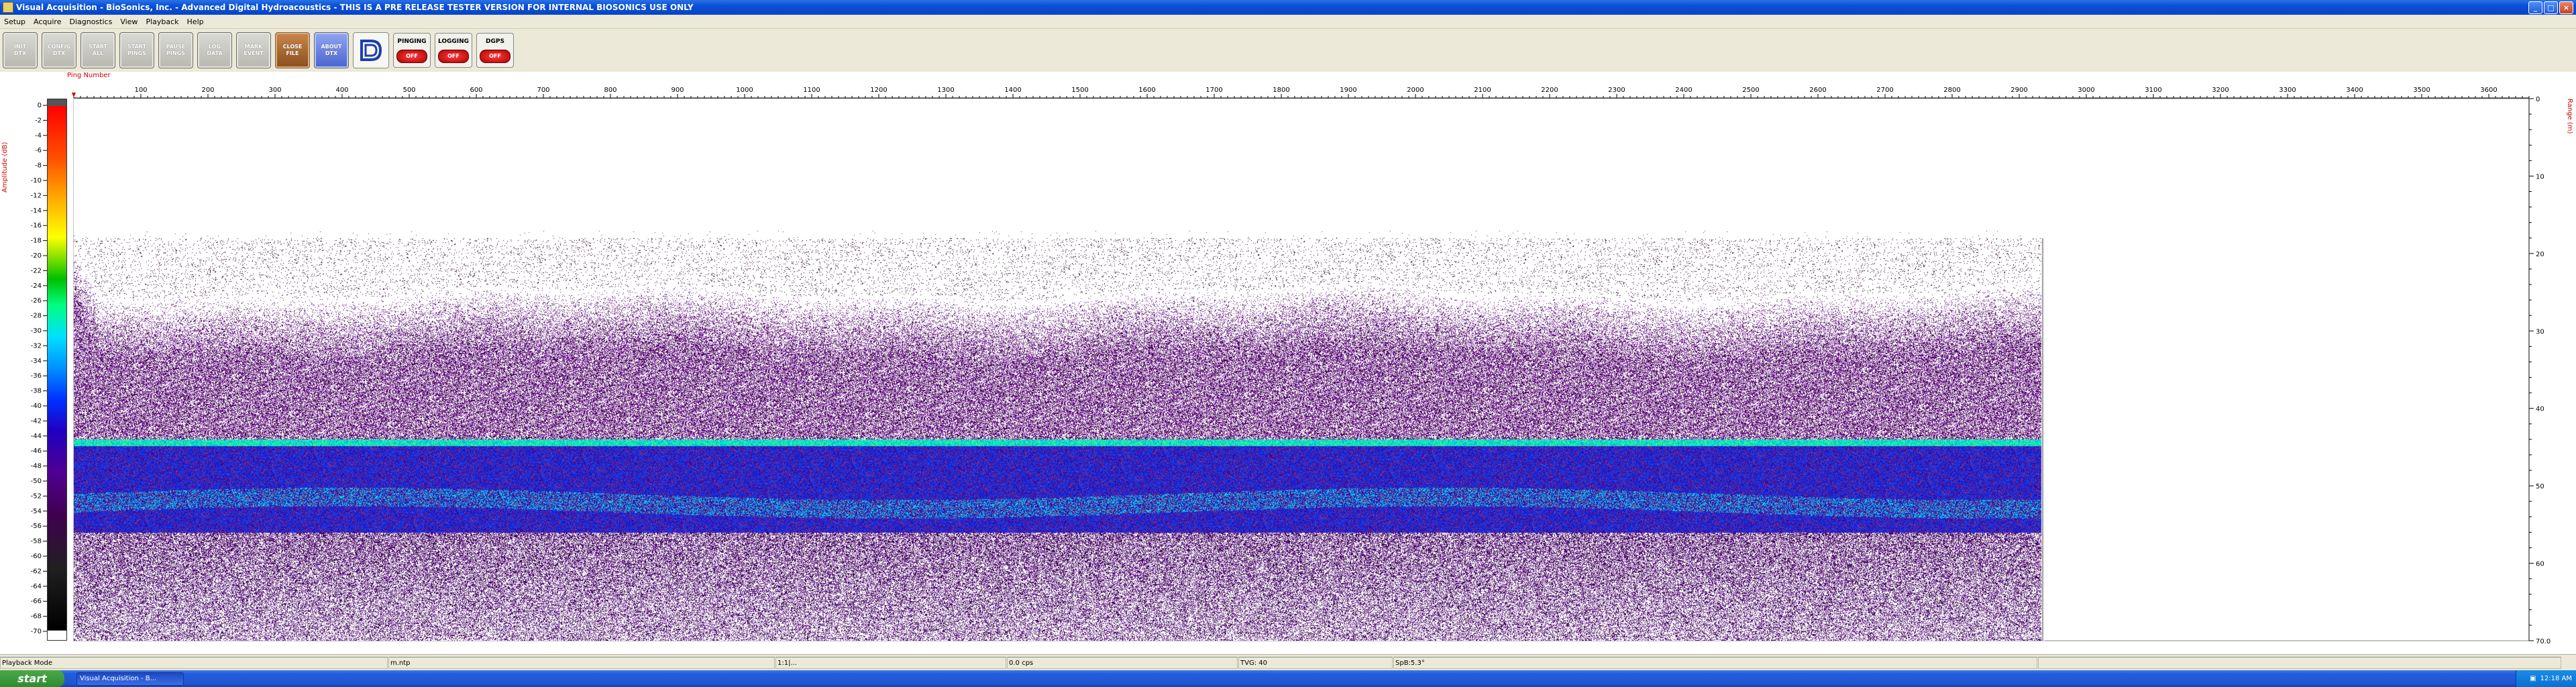 The width and height of the screenshot is (2576, 687). What do you see at coordinates (2220, 90) in the screenshot?
I see `x-tick-label: 3200` at bounding box center [2220, 90].